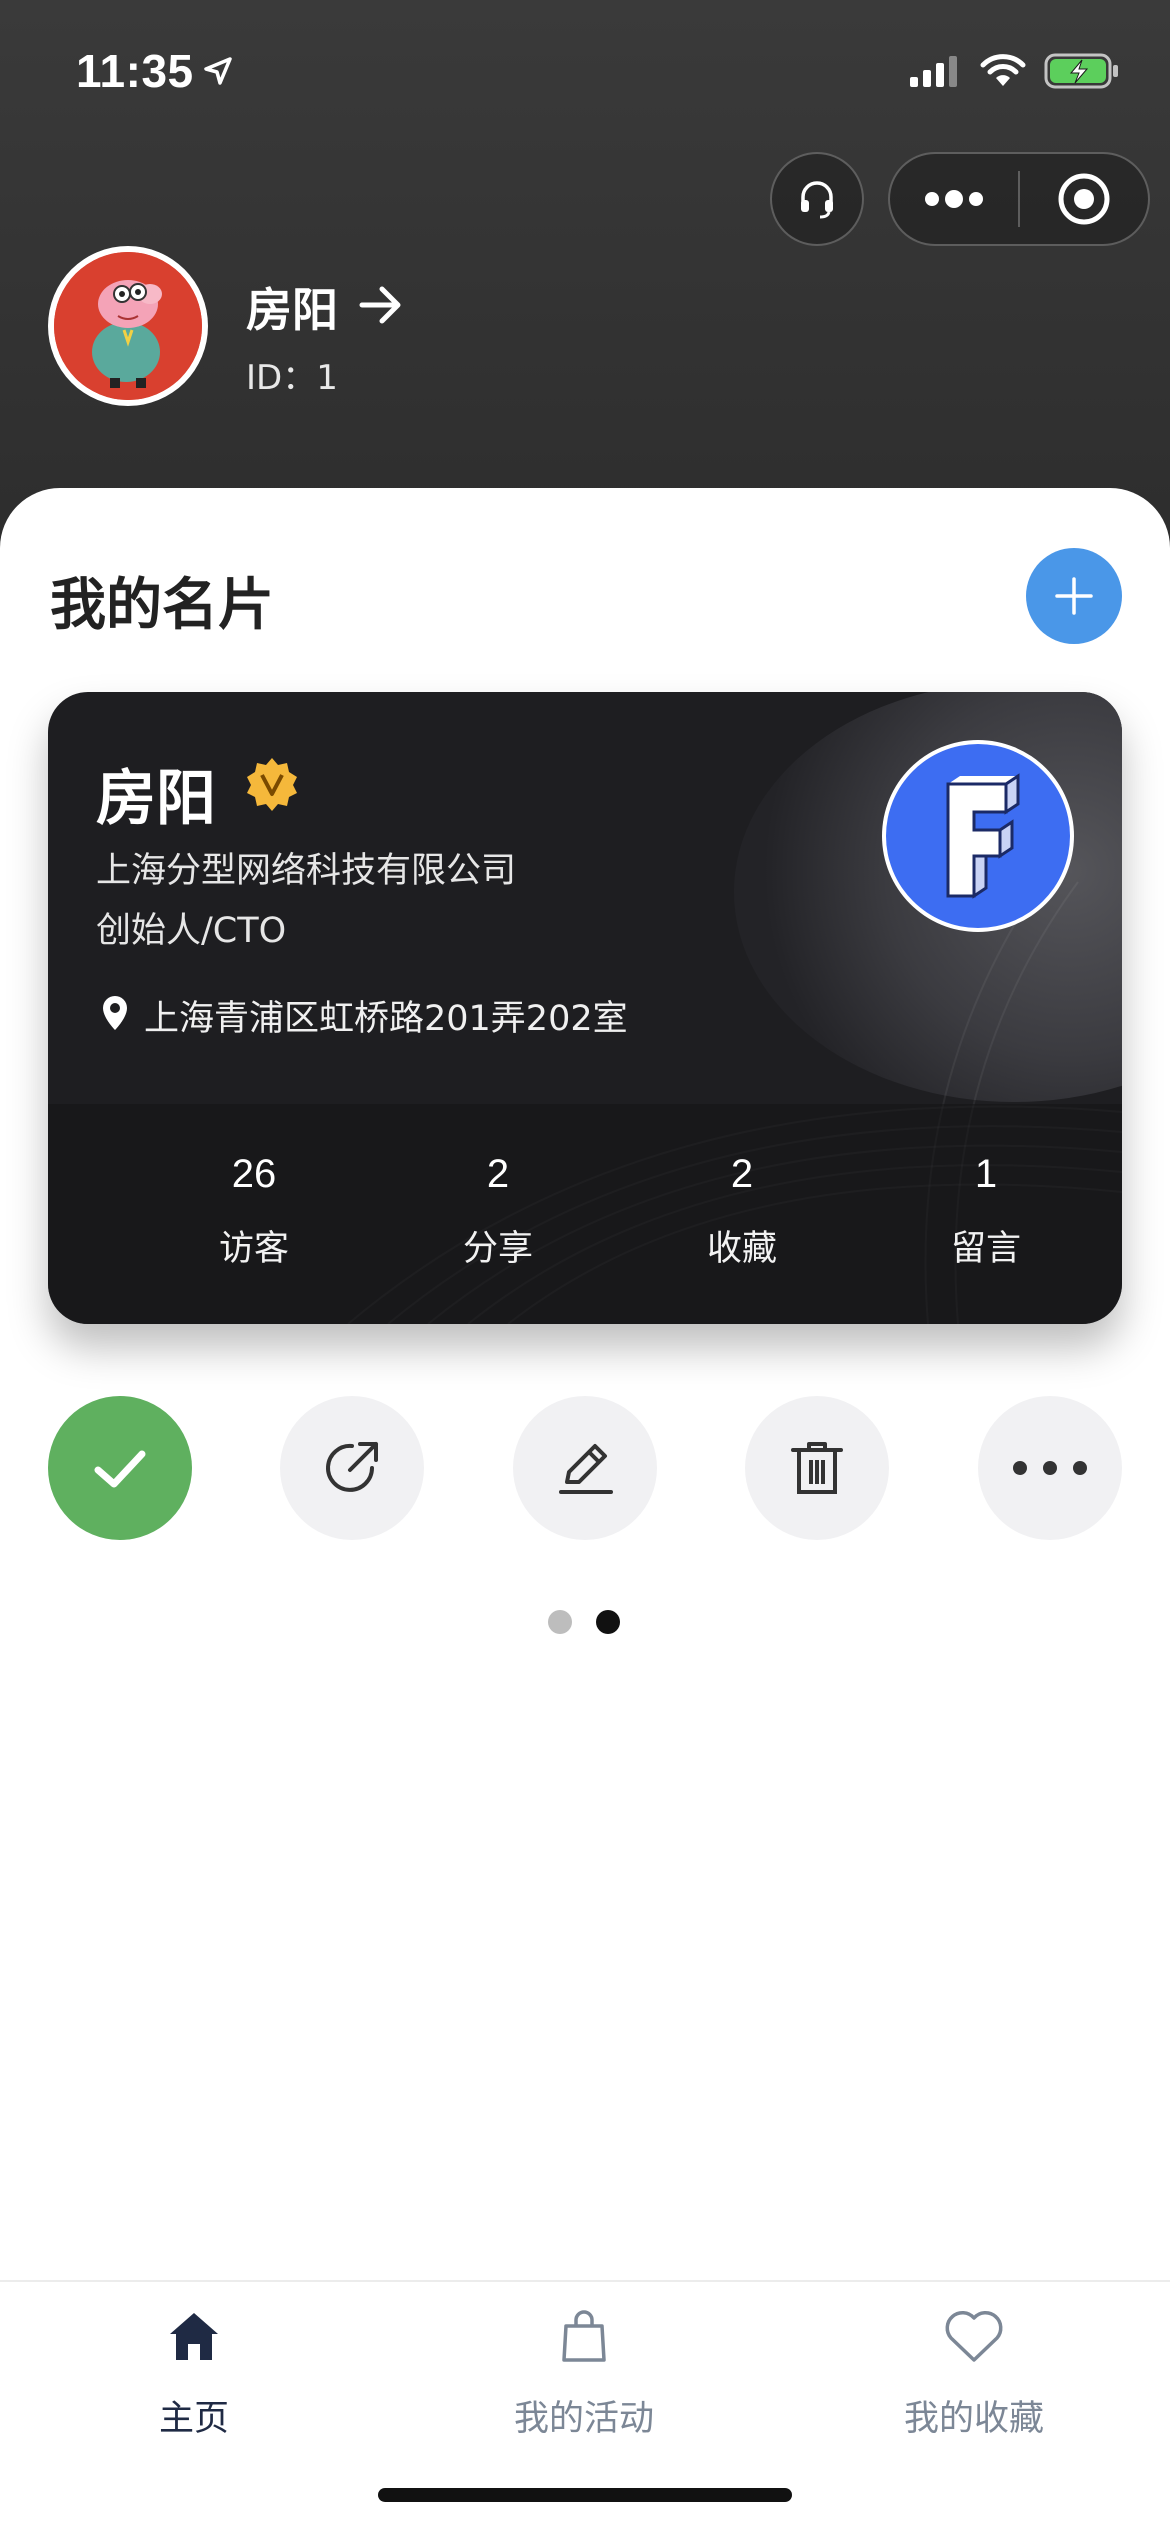  I want to click on edit-button, so click(585, 1468).